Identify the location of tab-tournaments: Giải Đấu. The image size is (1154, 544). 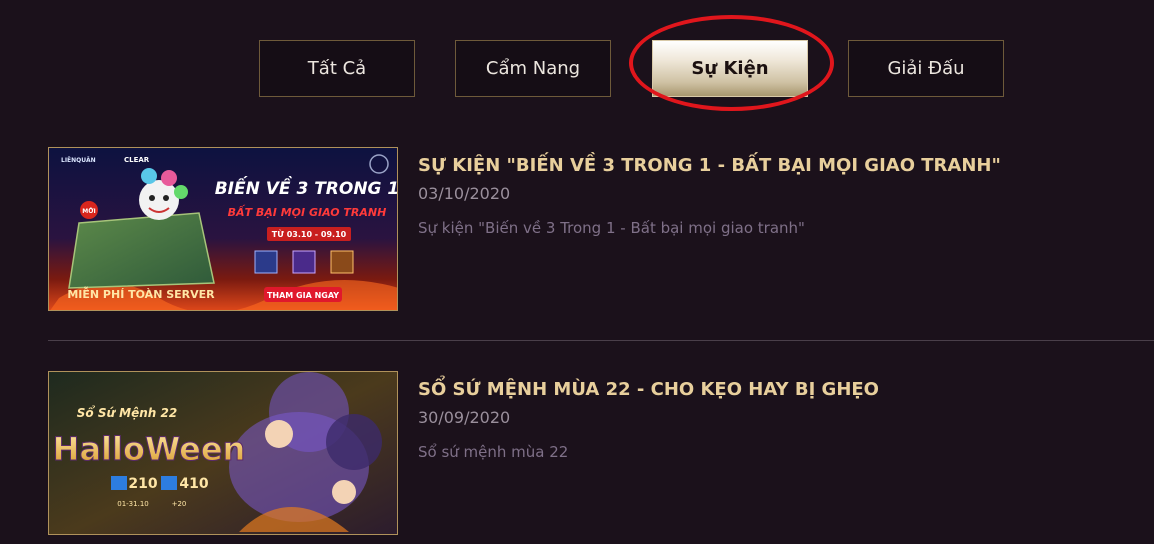
(926, 68).